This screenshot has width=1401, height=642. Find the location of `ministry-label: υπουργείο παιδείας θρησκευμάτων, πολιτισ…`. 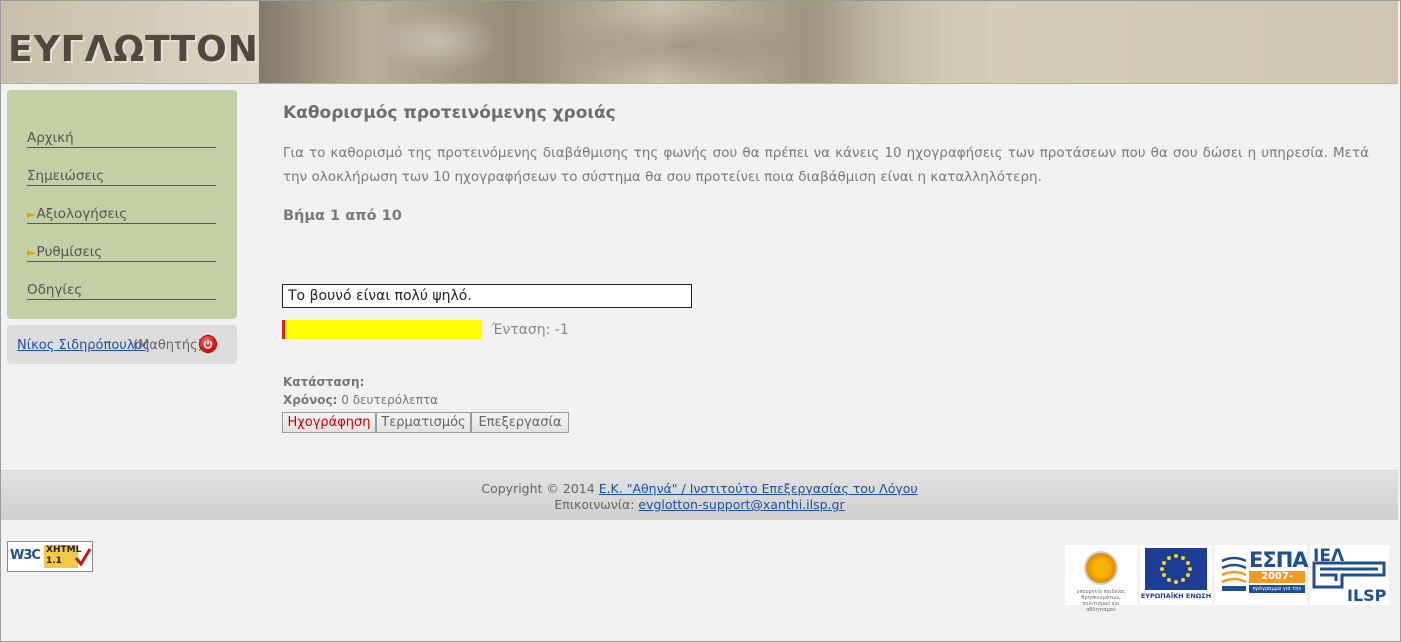

ministry-label: υπουργείο παιδείας θρησκευμάτων, πολιτισ… is located at coordinates (1101, 601).